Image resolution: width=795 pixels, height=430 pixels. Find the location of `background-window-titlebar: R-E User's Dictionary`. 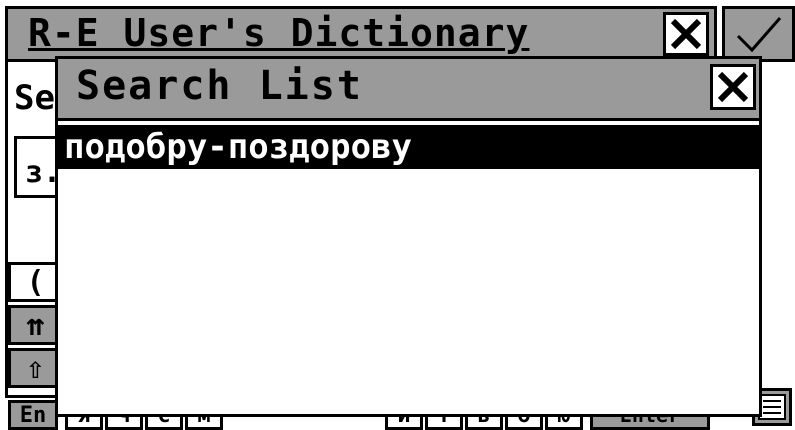

background-window-titlebar: R-E User's Dictionary is located at coordinates (361, 34).